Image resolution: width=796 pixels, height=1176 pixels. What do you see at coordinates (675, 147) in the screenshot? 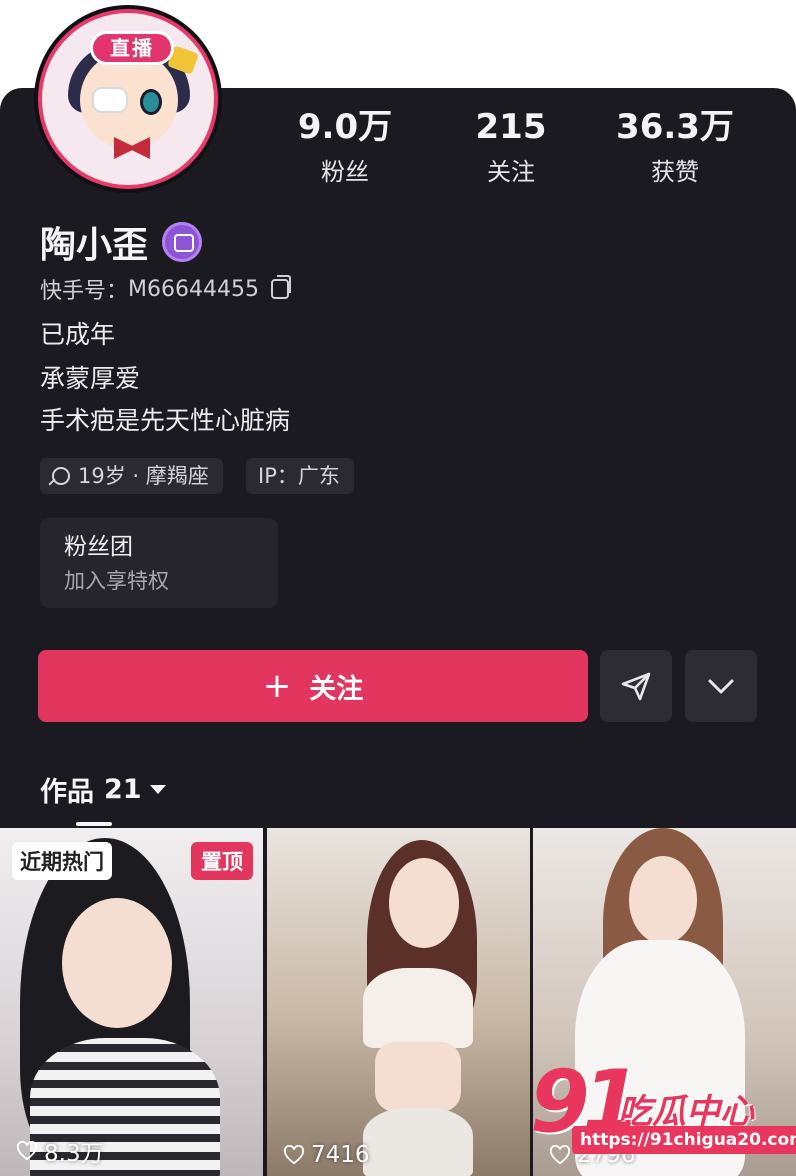
I see `stat-likes: 36.3万 获赞` at bounding box center [675, 147].